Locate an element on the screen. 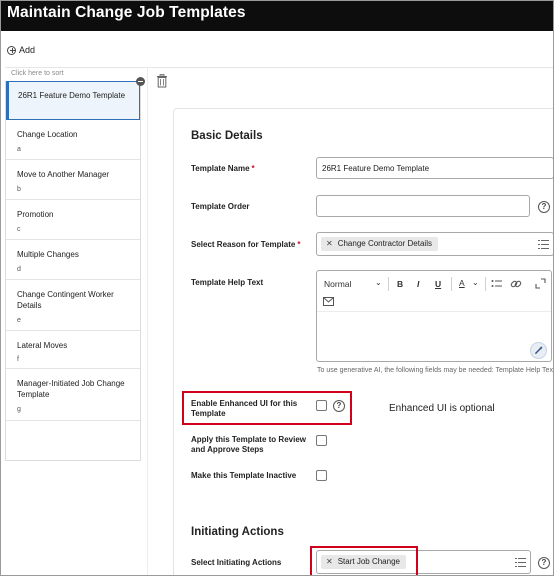 Image resolution: width=554 pixels, height=576 pixels. enhanced-ui-checkbox is located at coordinates (321, 405).